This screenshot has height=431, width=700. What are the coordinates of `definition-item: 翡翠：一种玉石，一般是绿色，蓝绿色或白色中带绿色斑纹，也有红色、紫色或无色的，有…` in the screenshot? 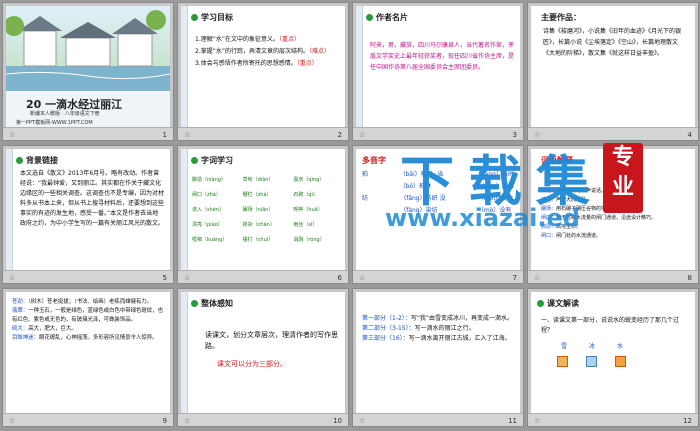 It's located at (89, 316).